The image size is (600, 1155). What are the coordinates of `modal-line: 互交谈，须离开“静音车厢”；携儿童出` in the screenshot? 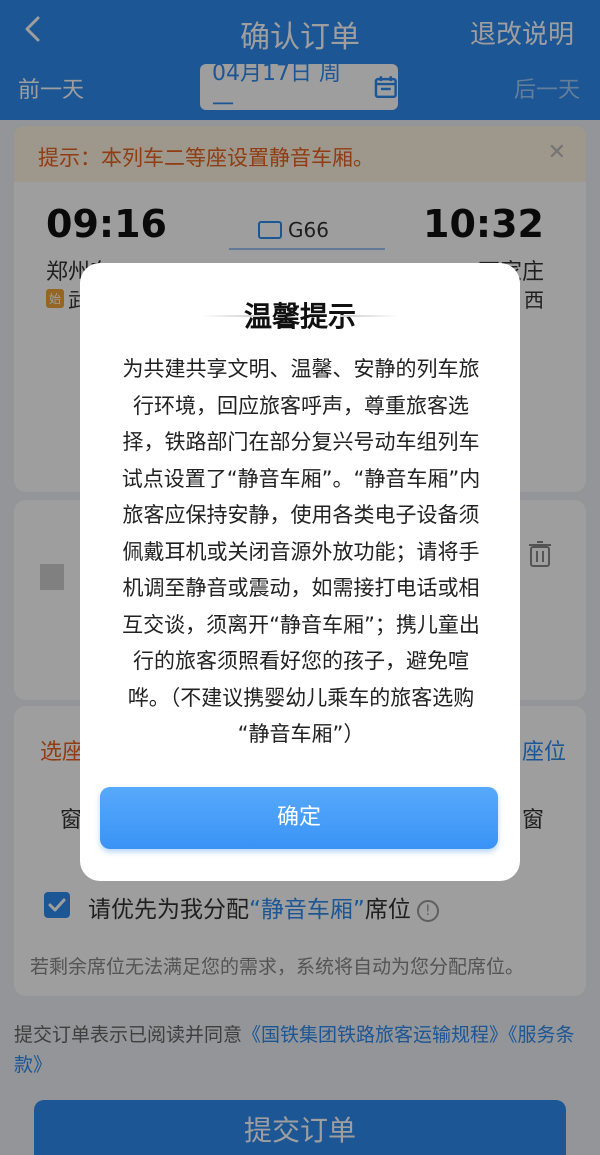 It's located at (301, 624).